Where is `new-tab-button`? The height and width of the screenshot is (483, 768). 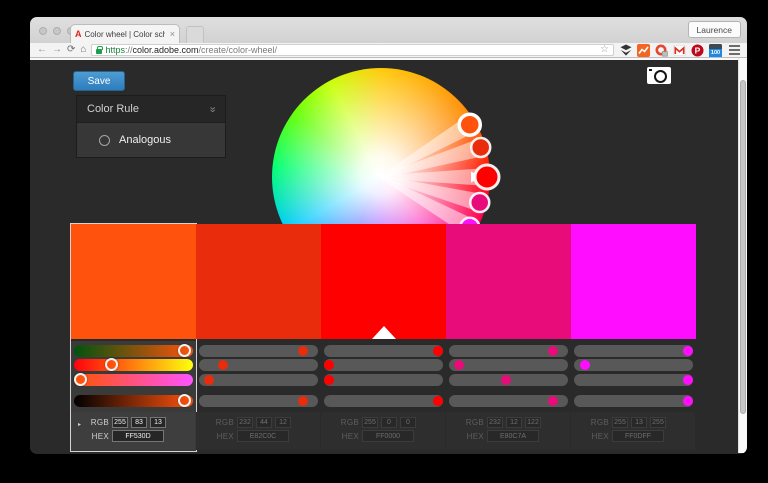
new-tab-button is located at coordinates (195, 34).